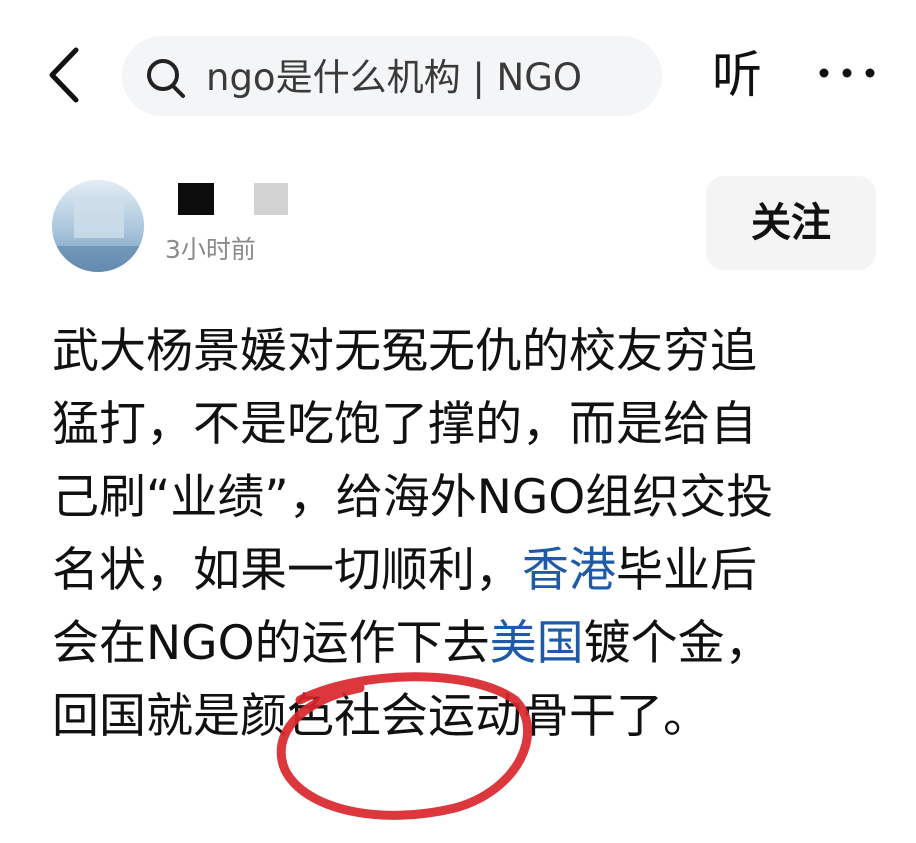  Describe the element at coordinates (747, 75) in the screenshot. I see `listen-button: 听` at that location.